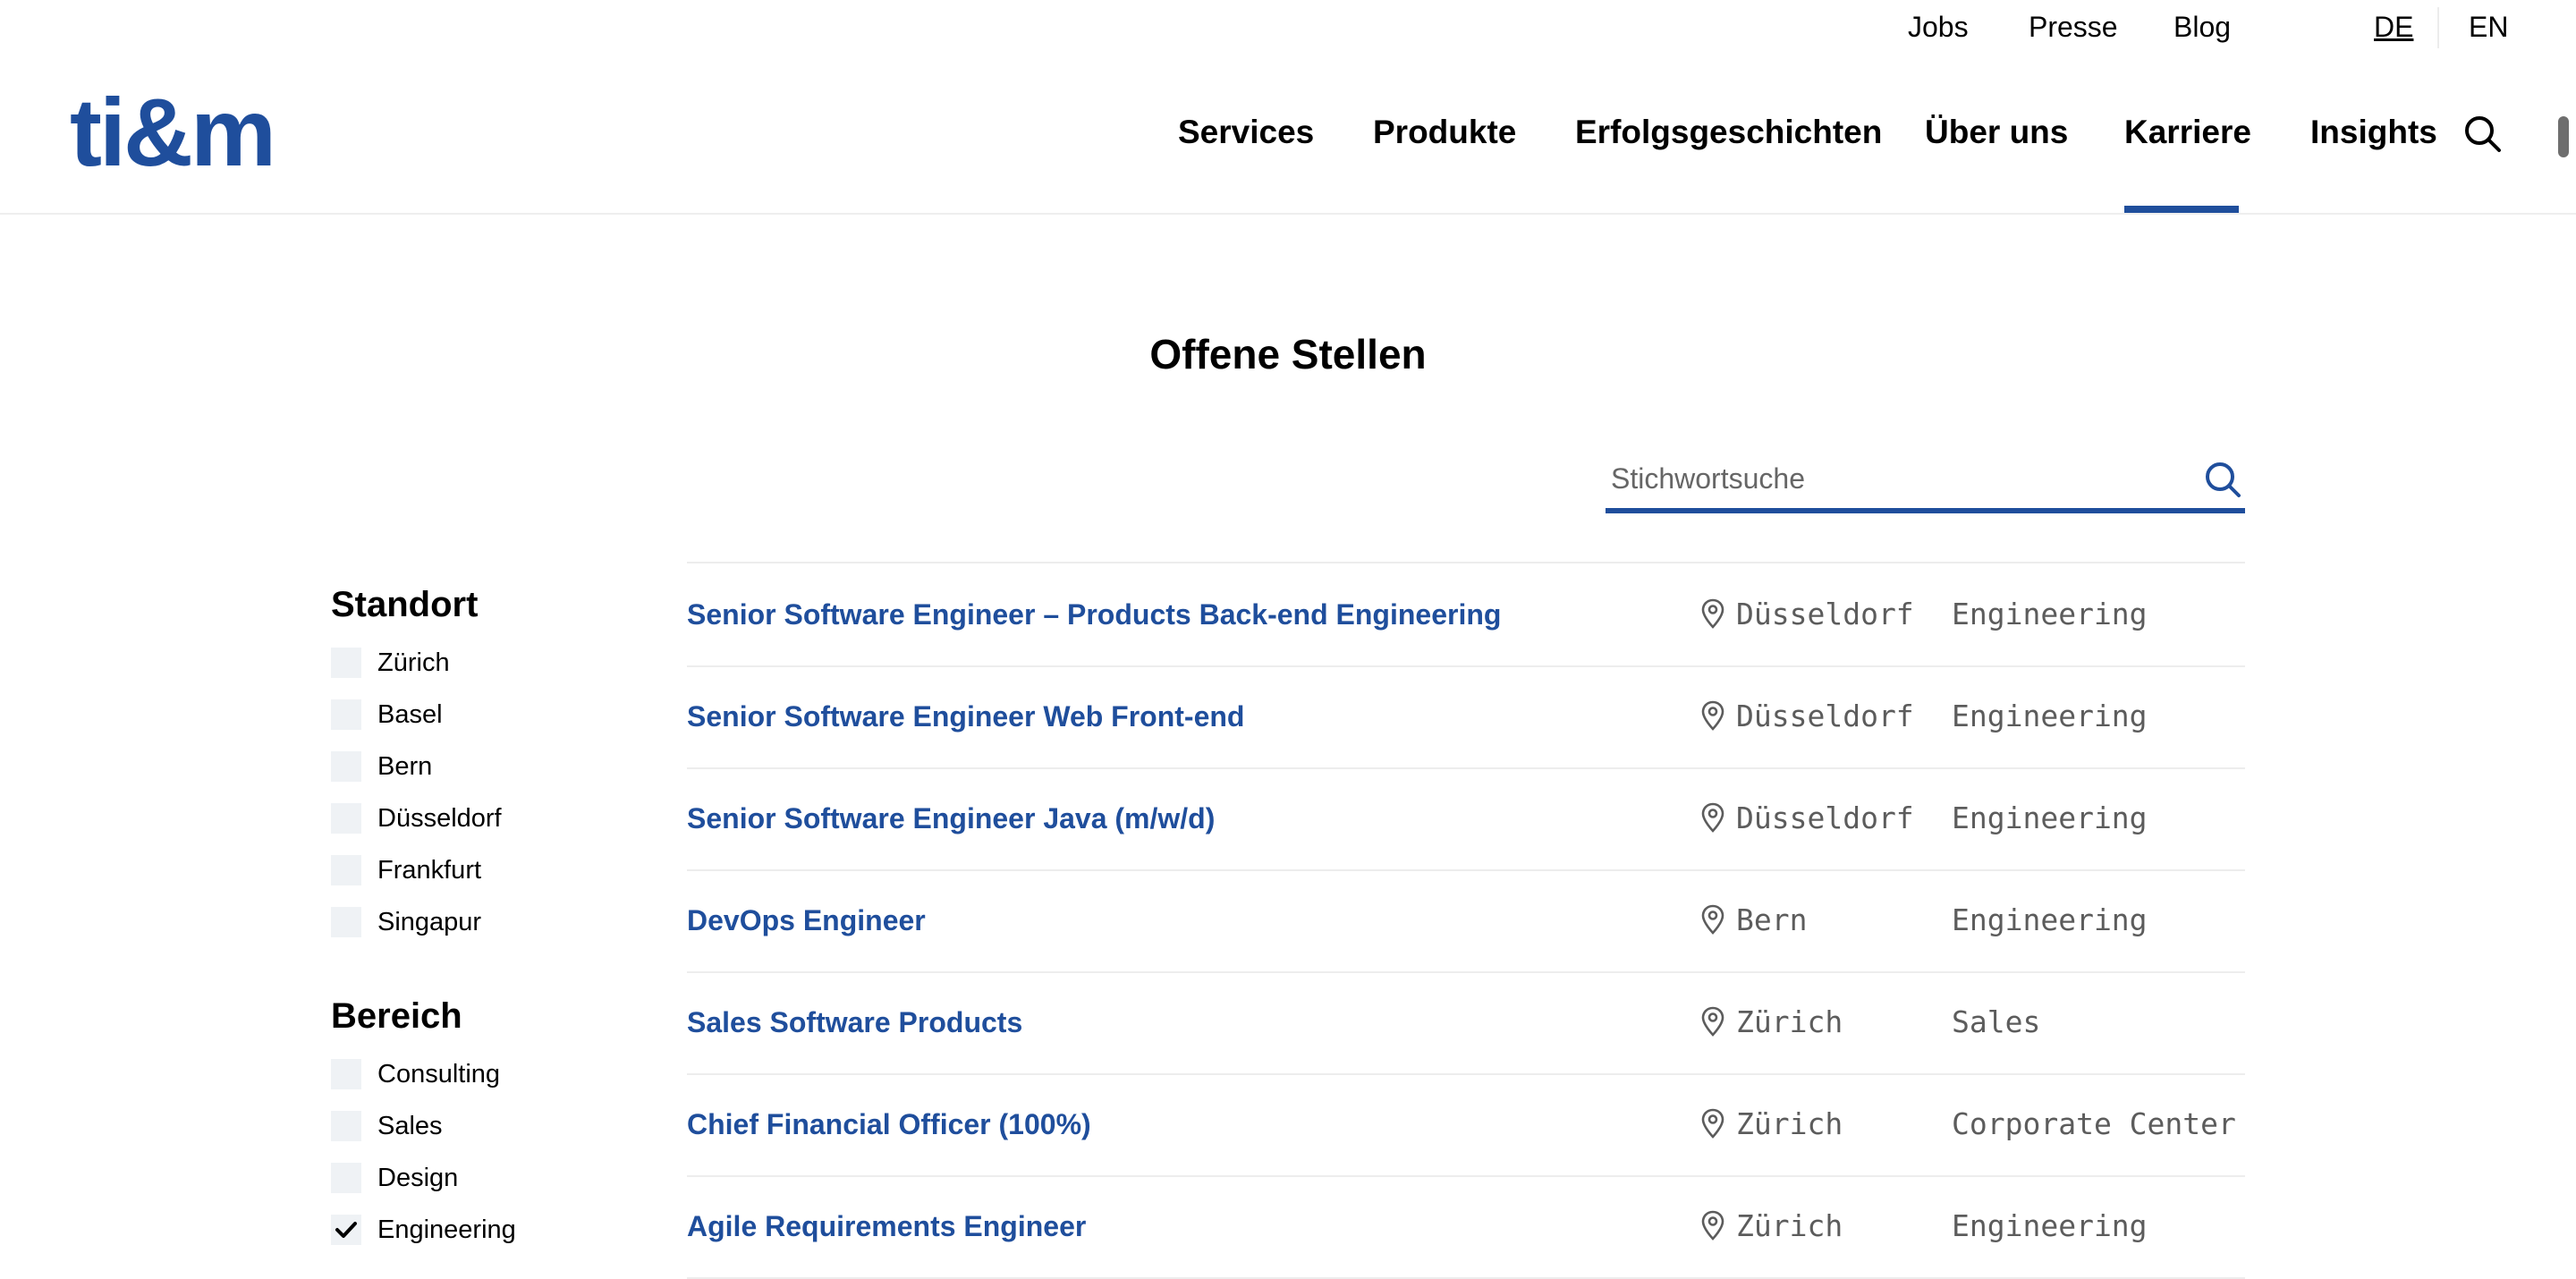  What do you see at coordinates (1444, 133) in the screenshot?
I see `nav-produkte: Produkte` at bounding box center [1444, 133].